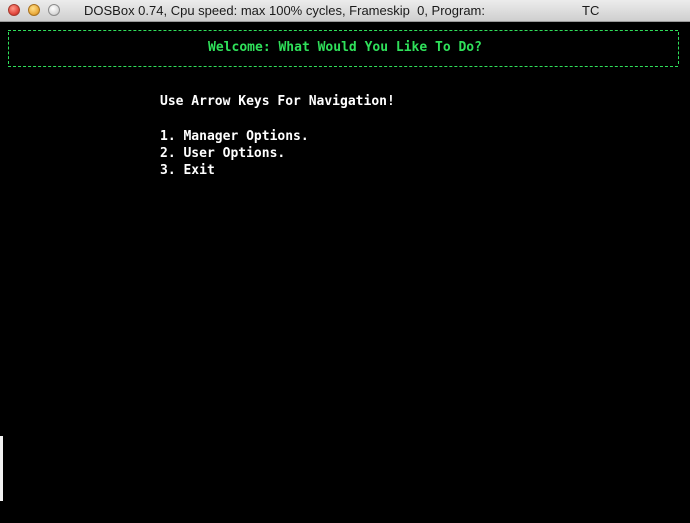 Image resolution: width=690 pixels, height=523 pixels. Describe the element at coordinates (54, 10) in the screenshot. I see `zoom-icon` at that location.